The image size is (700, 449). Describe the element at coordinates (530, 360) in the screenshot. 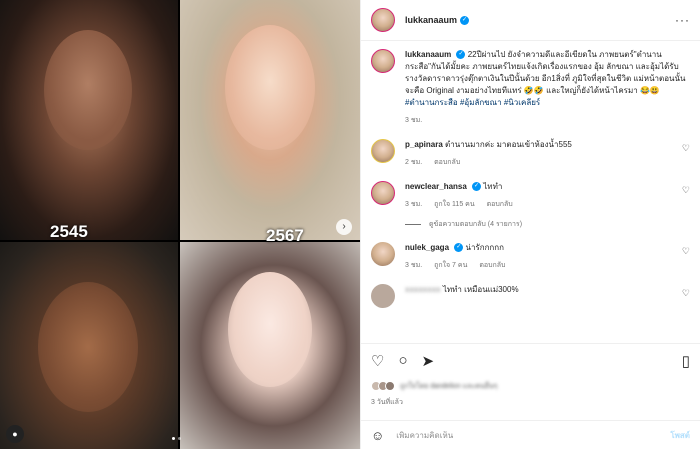

I see `post-actions-bar: ♡ ○ ➤ ▯` at that location.